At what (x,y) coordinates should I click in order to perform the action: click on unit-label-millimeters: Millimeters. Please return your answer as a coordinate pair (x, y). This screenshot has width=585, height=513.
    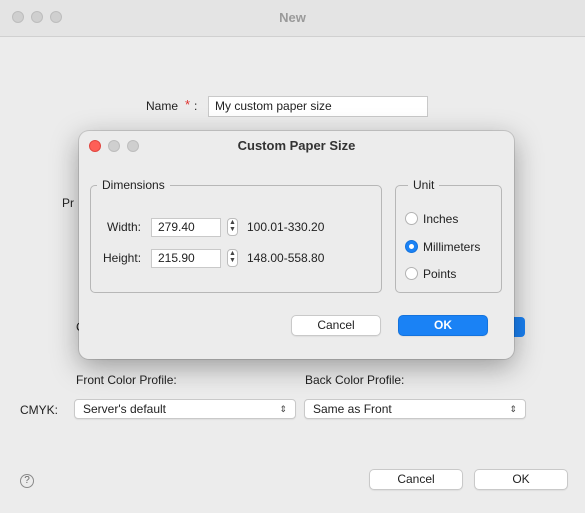
    Looking at the image, I should click on (452, 247).